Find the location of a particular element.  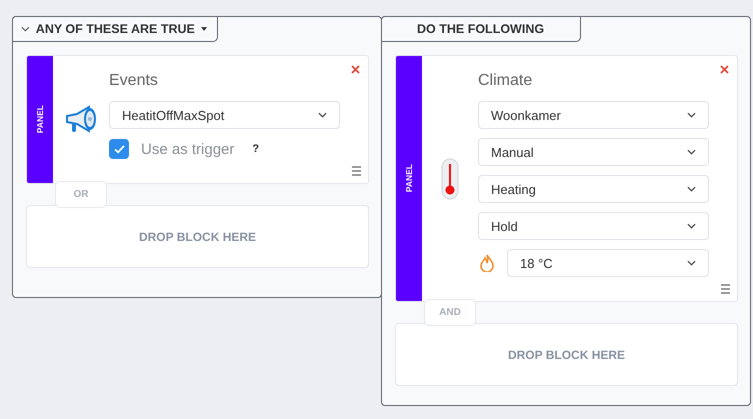

dropdown: Heating is located at coordinates (593, 189).